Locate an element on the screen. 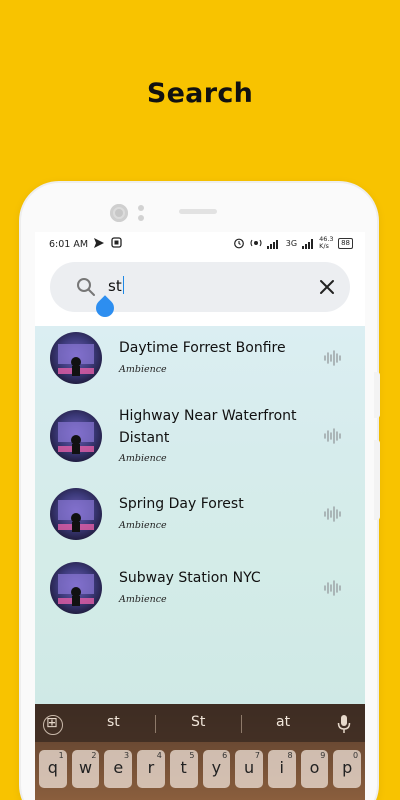  suggestion: st is located at coordinates (113, 722).